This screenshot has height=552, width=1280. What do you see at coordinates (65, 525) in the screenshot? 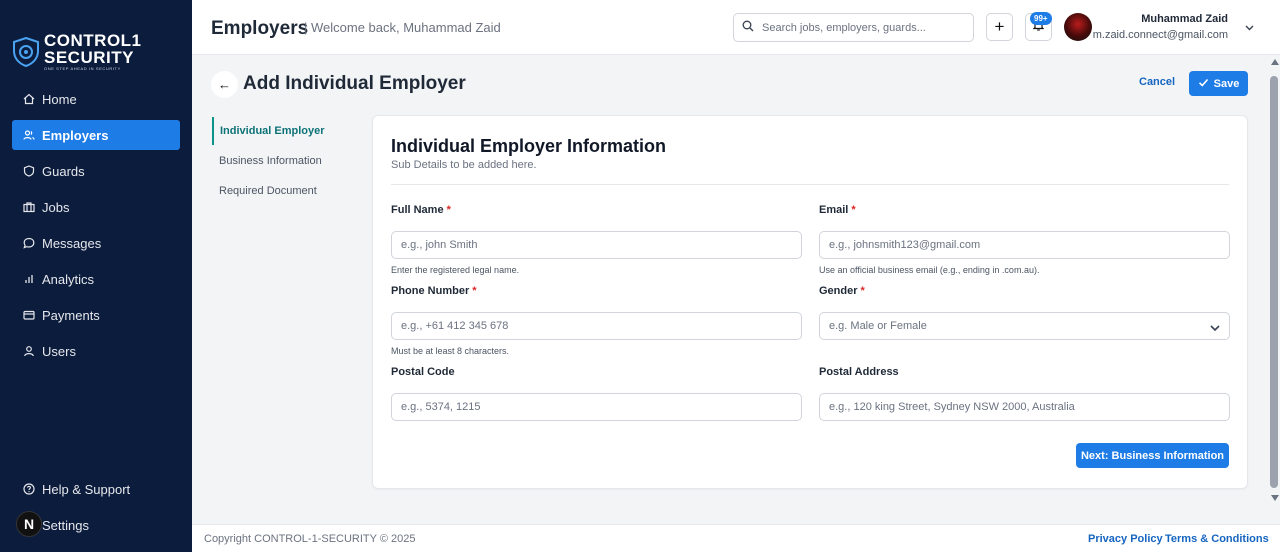
I see `sidebar-item-label: Settings` at bounding box center [65, 525].